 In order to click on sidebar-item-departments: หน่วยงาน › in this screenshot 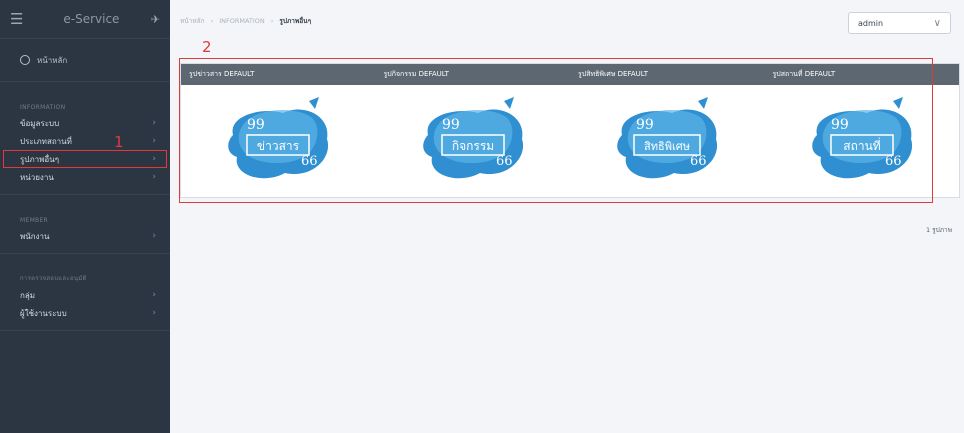, I will do `click(85, 177)`.